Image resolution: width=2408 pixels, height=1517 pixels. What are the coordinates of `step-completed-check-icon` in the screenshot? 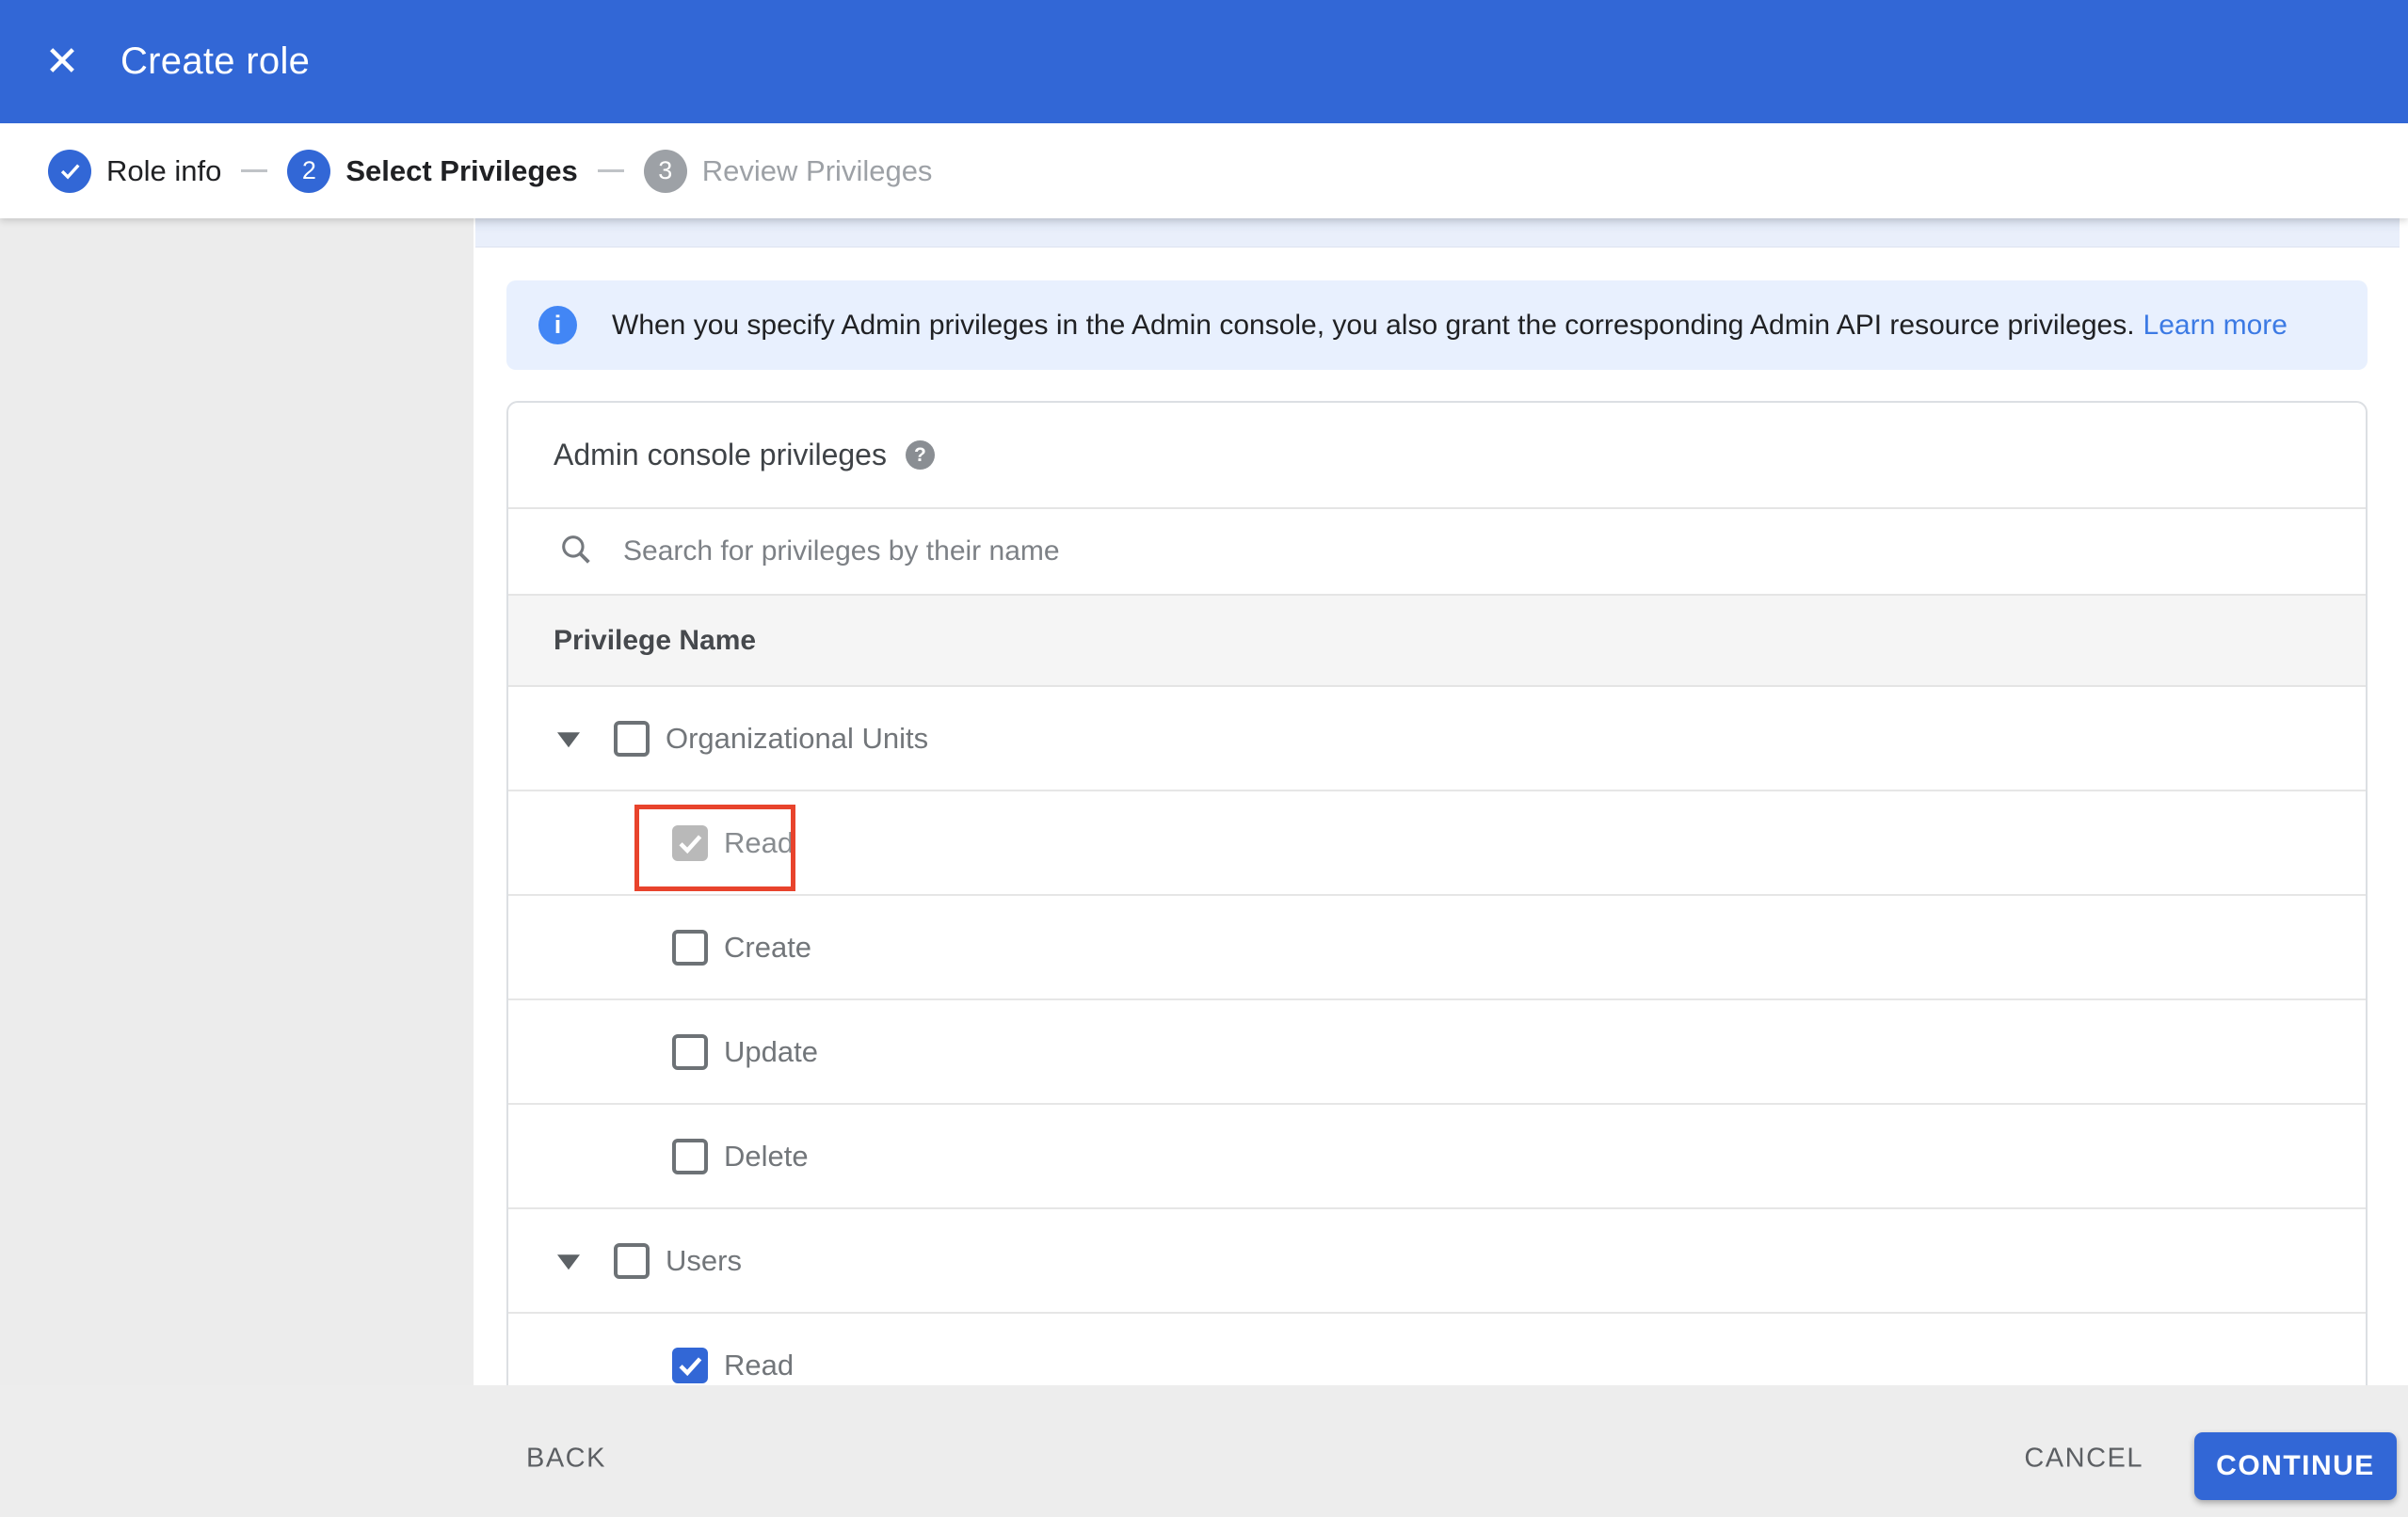 It's located at (70, 171).